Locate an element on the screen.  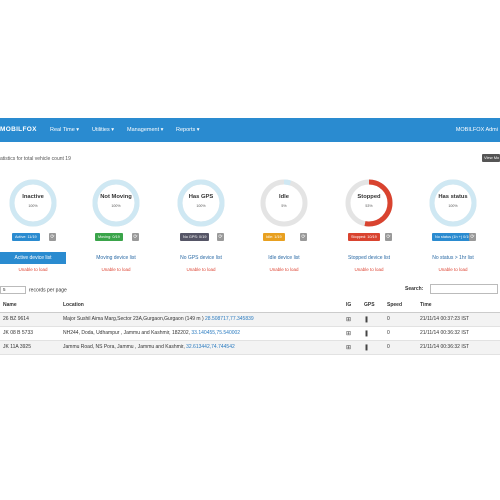
table-header-row: Name Location IG GPS Speed Time is located at coordinates (250, 305).